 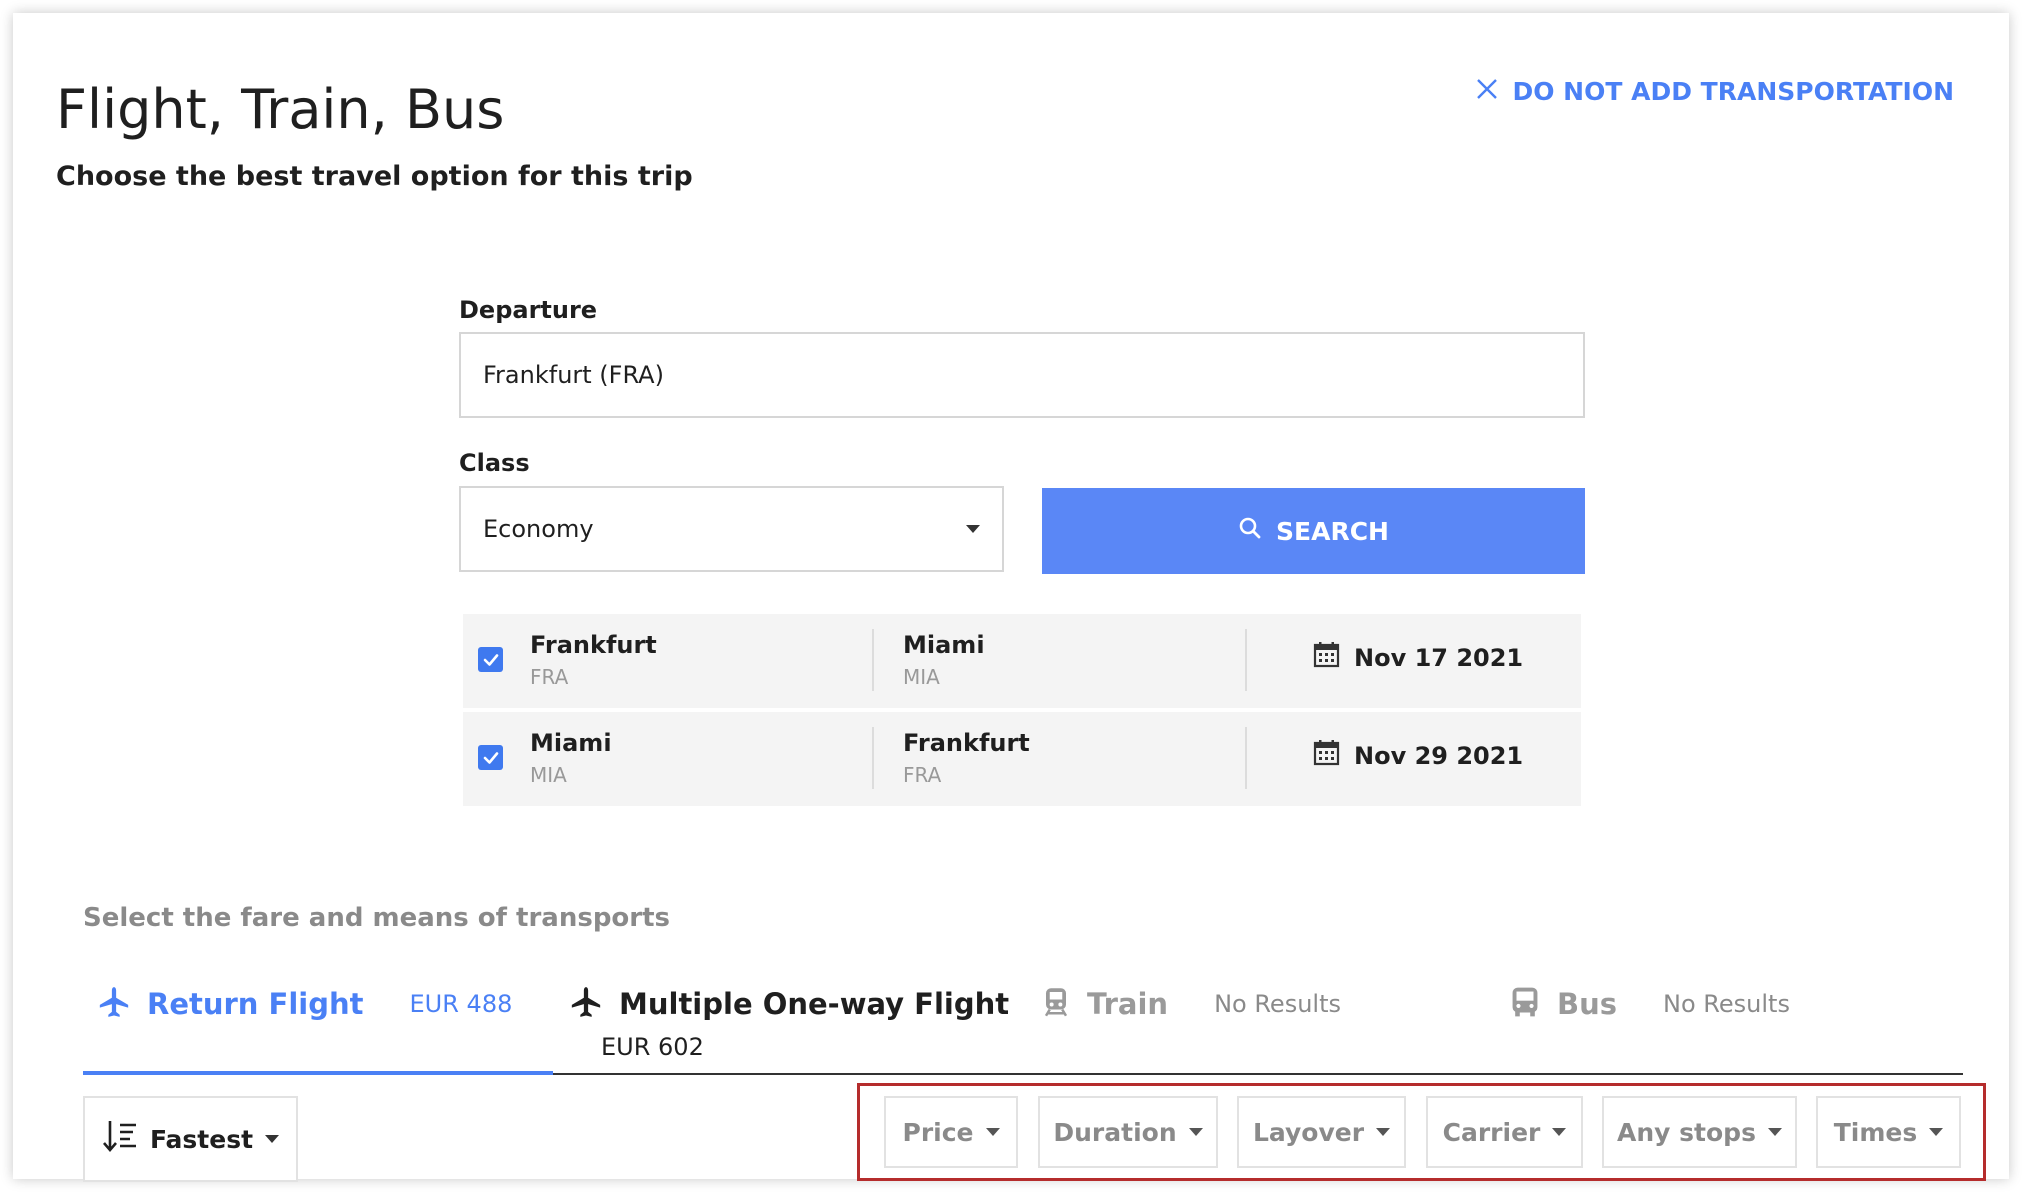 I want to click on departure-label: Departure, so click(x=528, y=310).